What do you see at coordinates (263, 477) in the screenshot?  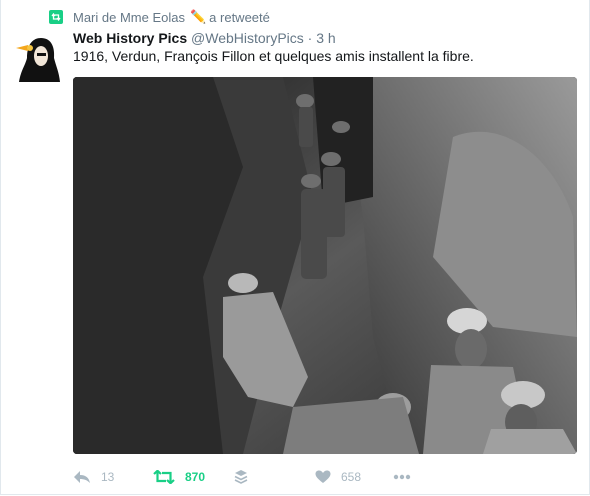 I see `tweet-actions: 13 870 658` at bounding box center [263, 477].